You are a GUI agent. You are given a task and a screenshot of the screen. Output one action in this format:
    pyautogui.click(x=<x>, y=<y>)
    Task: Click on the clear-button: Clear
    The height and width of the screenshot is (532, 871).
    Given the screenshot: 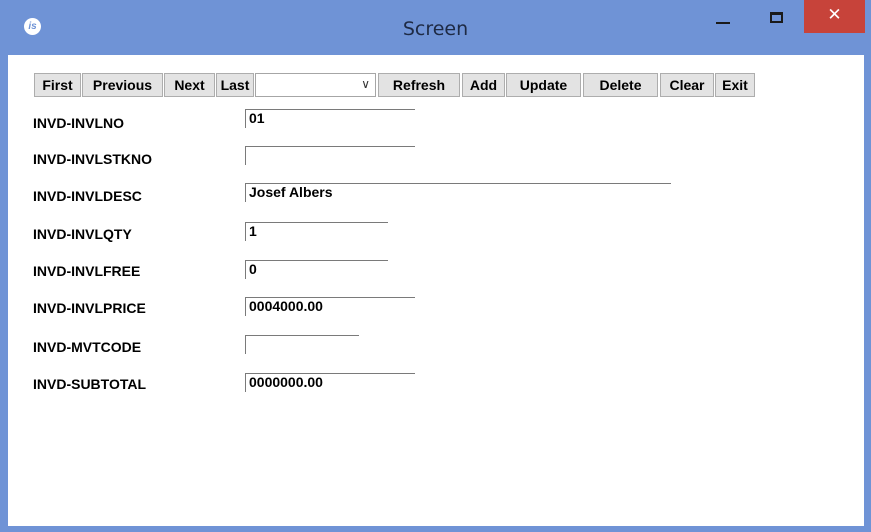 What is the action you would take?
    pyautogui.click(x=687, y=85)
    